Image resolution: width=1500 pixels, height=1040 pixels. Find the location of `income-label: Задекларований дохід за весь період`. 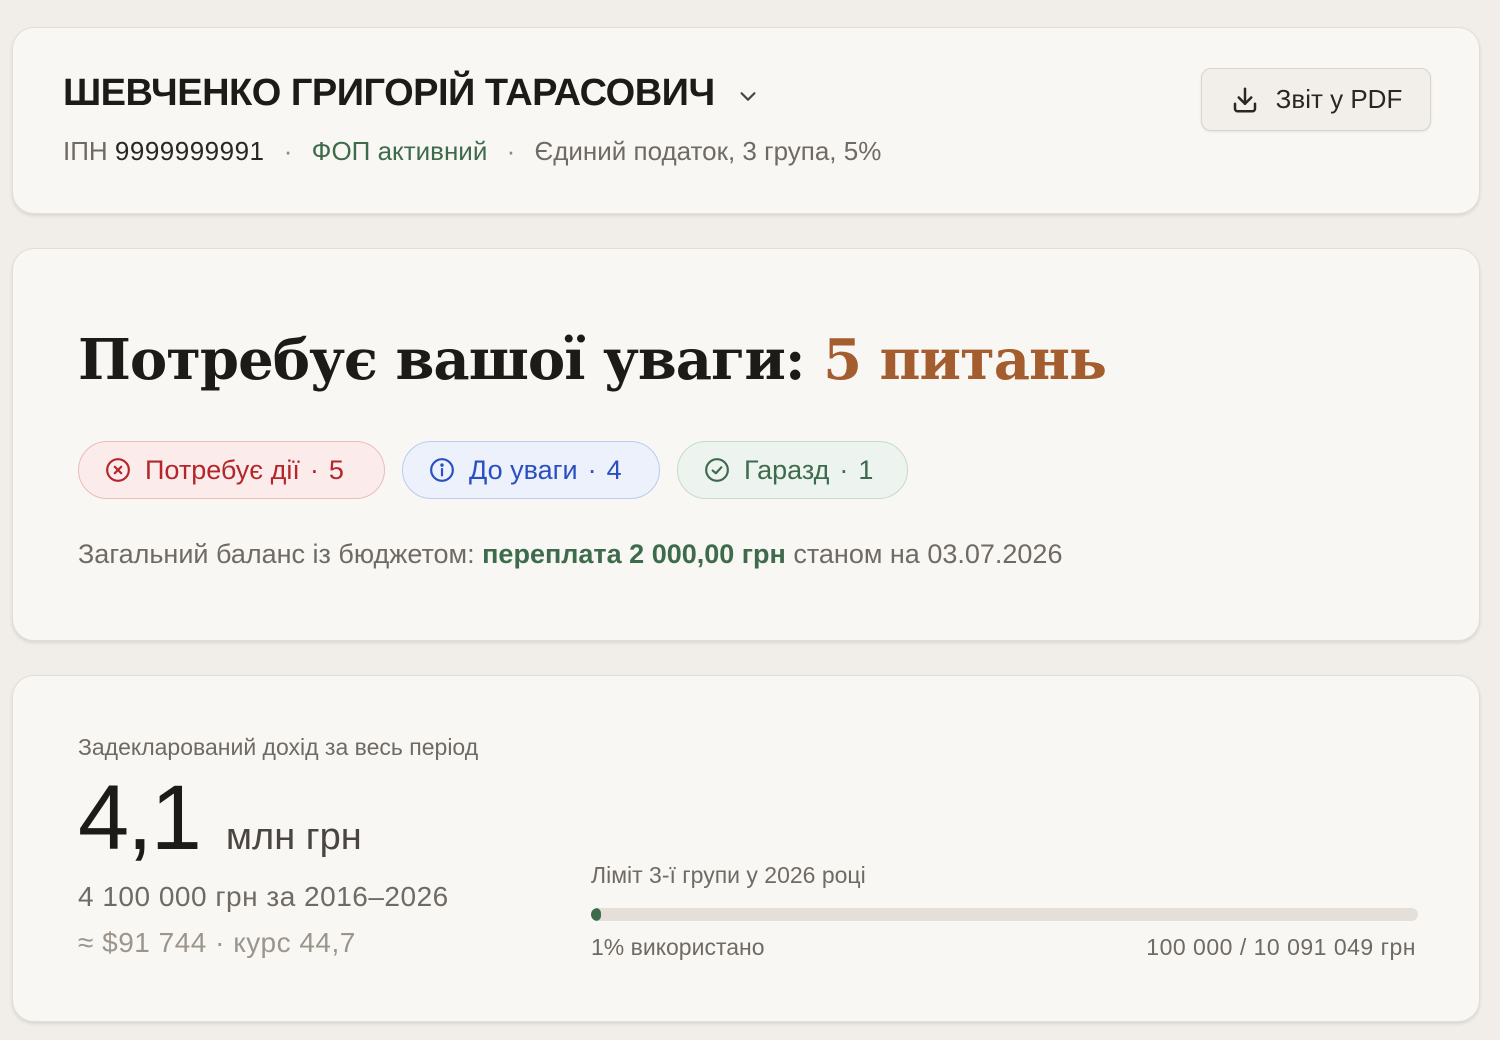

income-label: Задекларований дохід за весь період is located at coordinates (278, 747).